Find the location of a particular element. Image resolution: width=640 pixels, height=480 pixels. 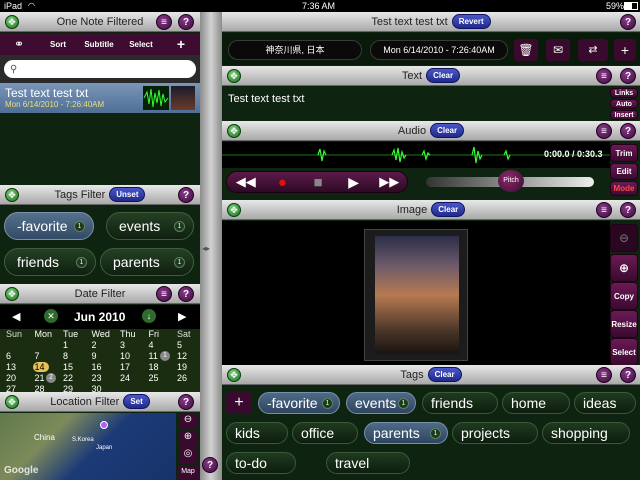

share-icon: ⇄ is located at coordinates (593, 50).